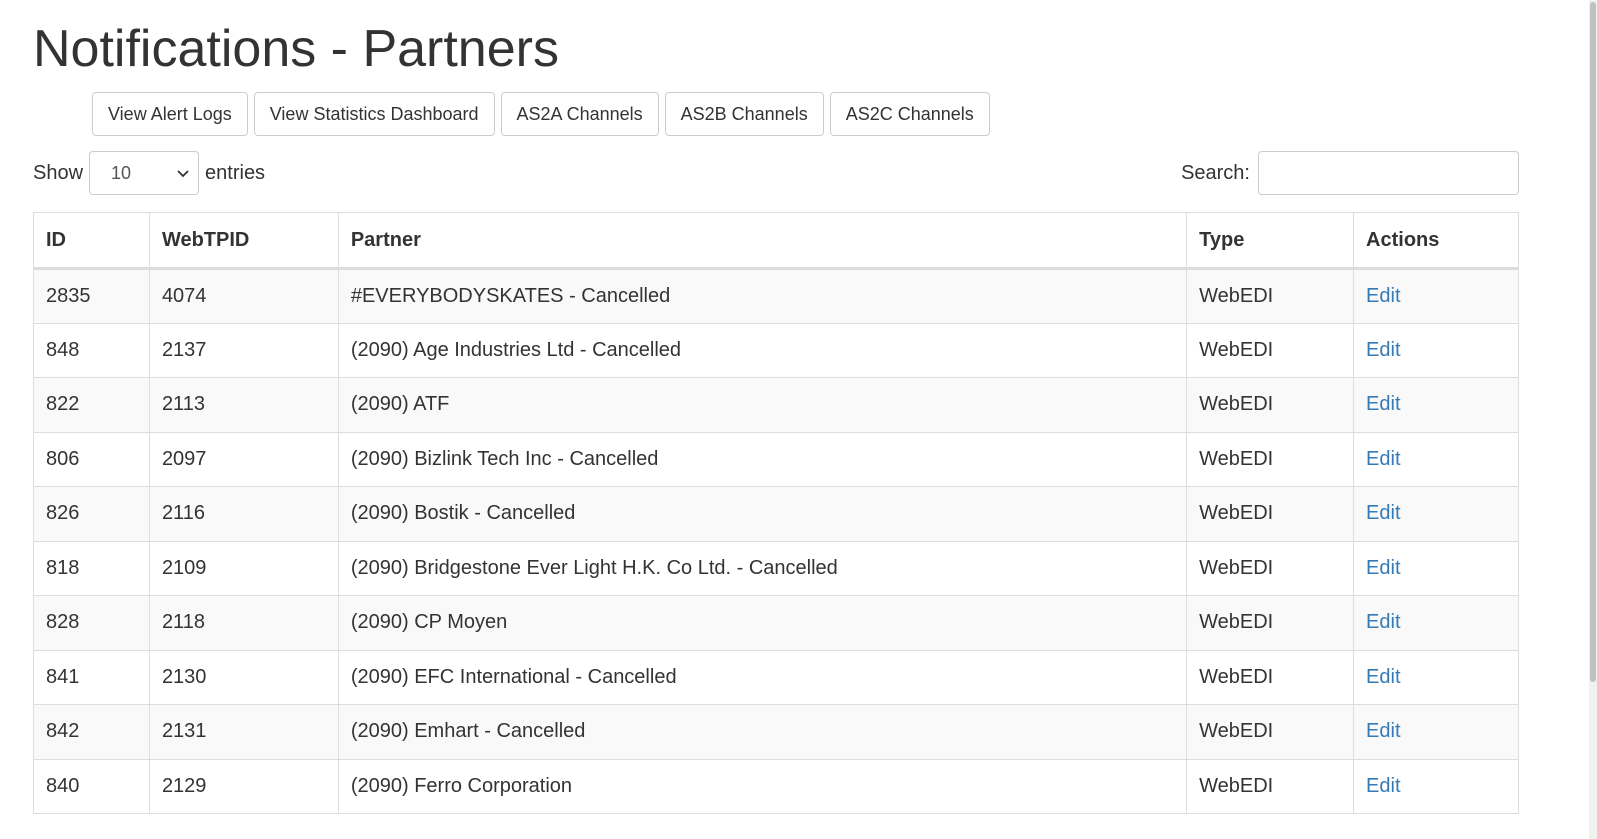  Describe the element at coordinates (91, 568) in the screenshot. I see `cell-id: 818` at that location.